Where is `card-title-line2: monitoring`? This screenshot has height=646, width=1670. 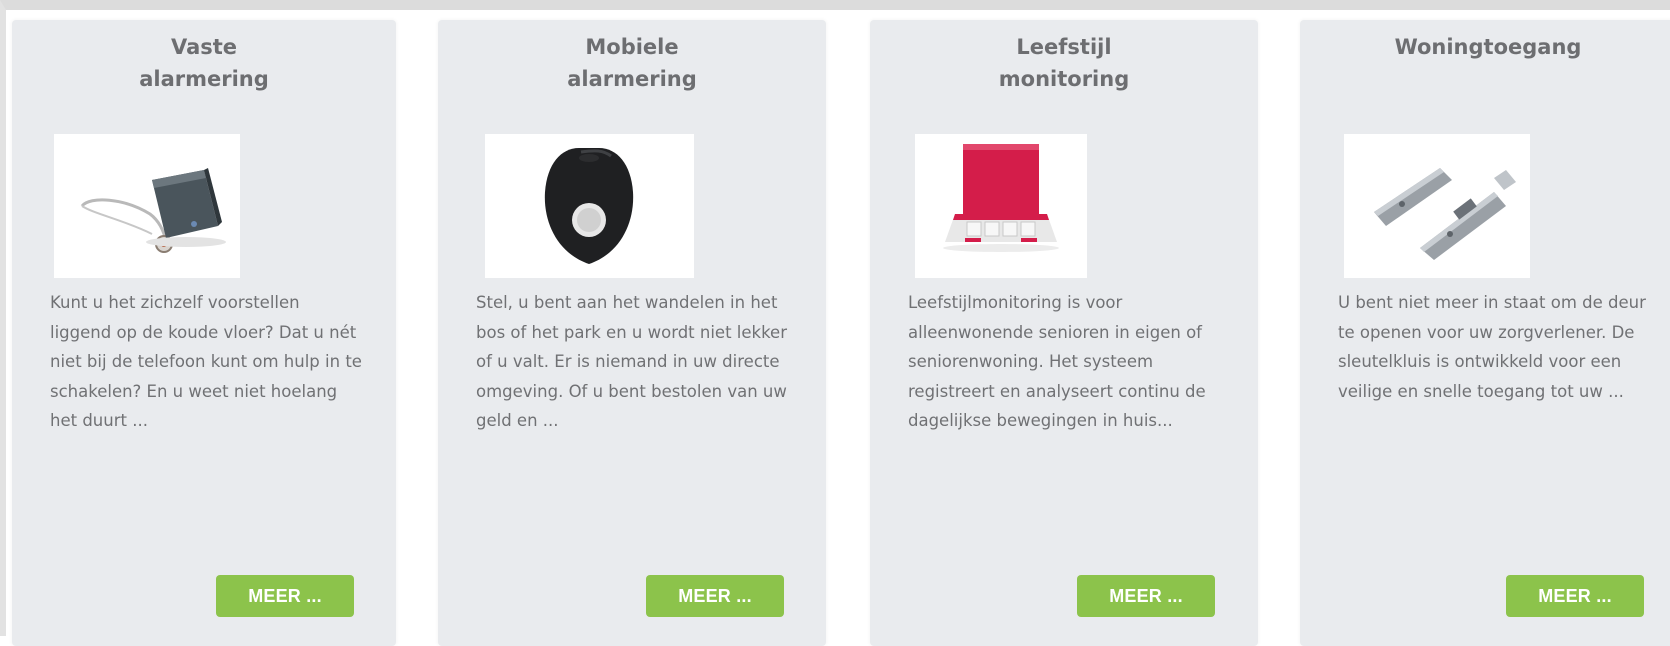 card-title-line2: monitoring is located at coordinates (1064, 79).